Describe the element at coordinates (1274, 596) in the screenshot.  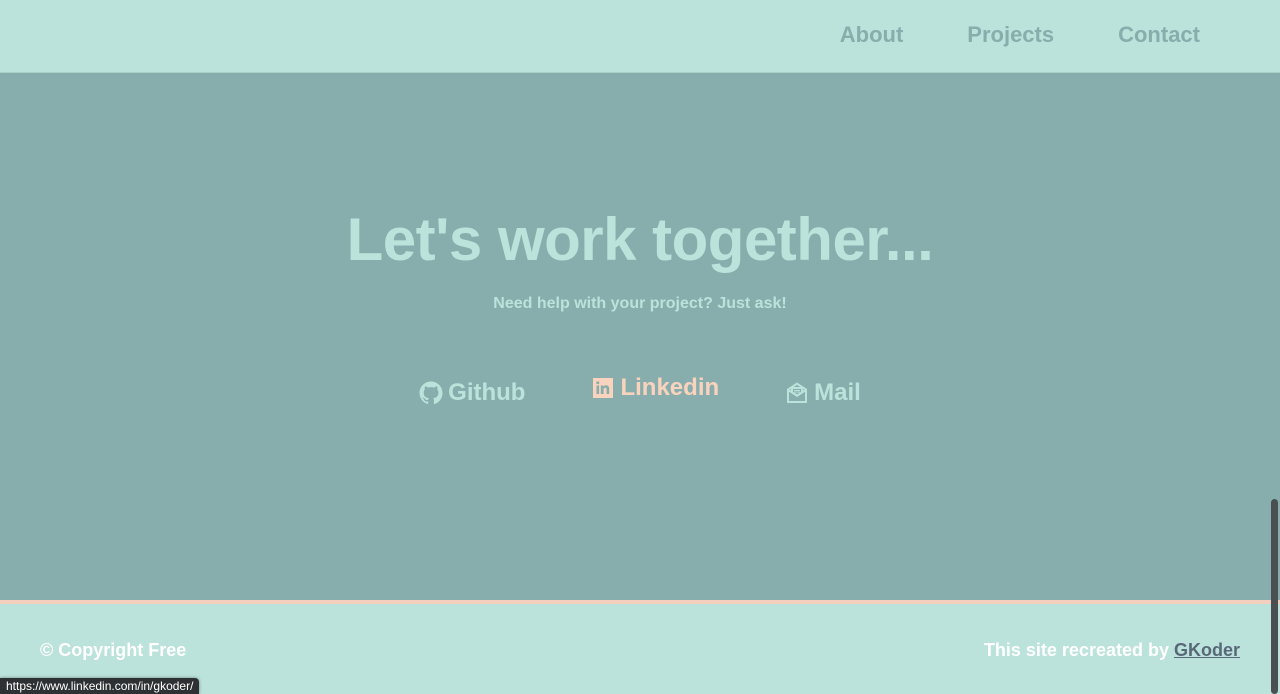
I see `scrollbar-thumb` at that location.